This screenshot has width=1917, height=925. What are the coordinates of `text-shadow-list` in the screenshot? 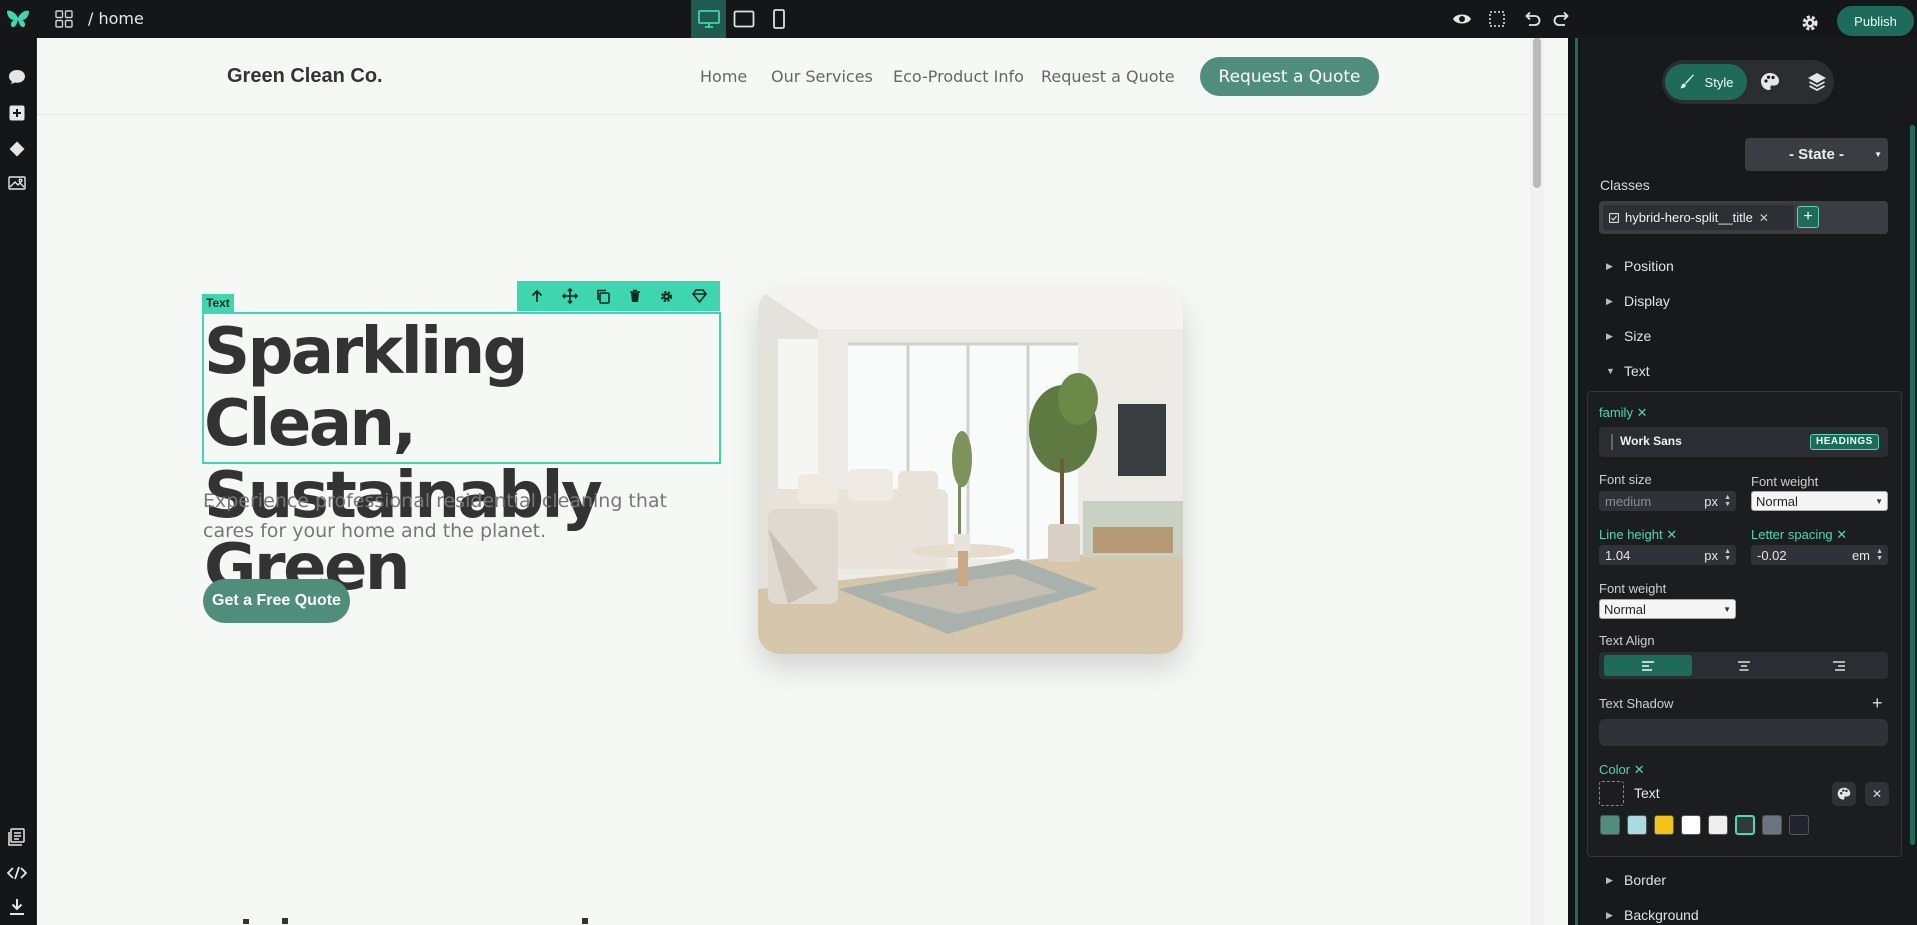 It's located at (1743, 732).